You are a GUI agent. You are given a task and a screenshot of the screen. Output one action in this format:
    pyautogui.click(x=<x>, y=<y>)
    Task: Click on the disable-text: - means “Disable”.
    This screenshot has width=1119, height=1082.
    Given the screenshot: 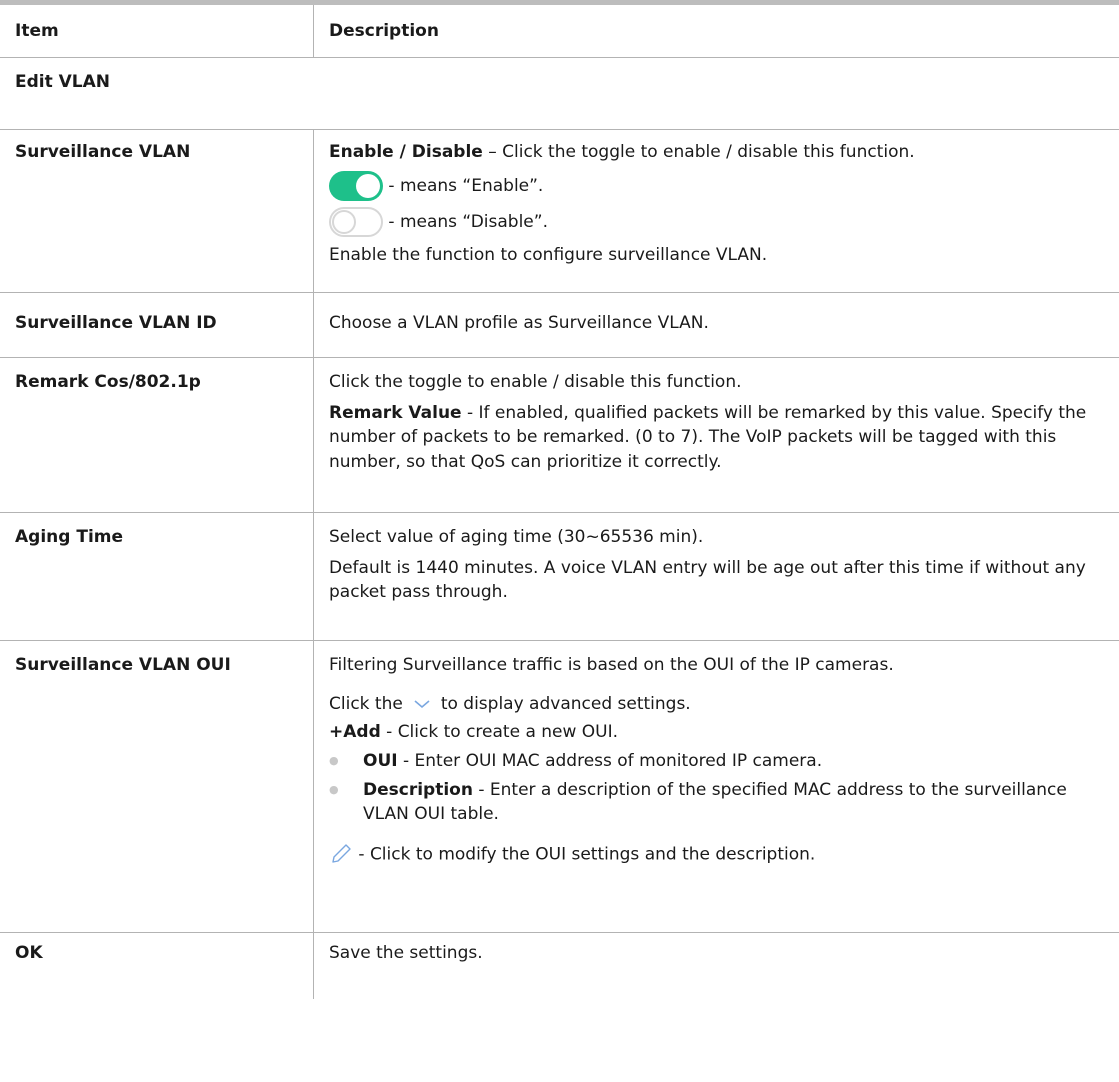 What is the action you would take?
    pyautogui.click(x=465, y=221)
    